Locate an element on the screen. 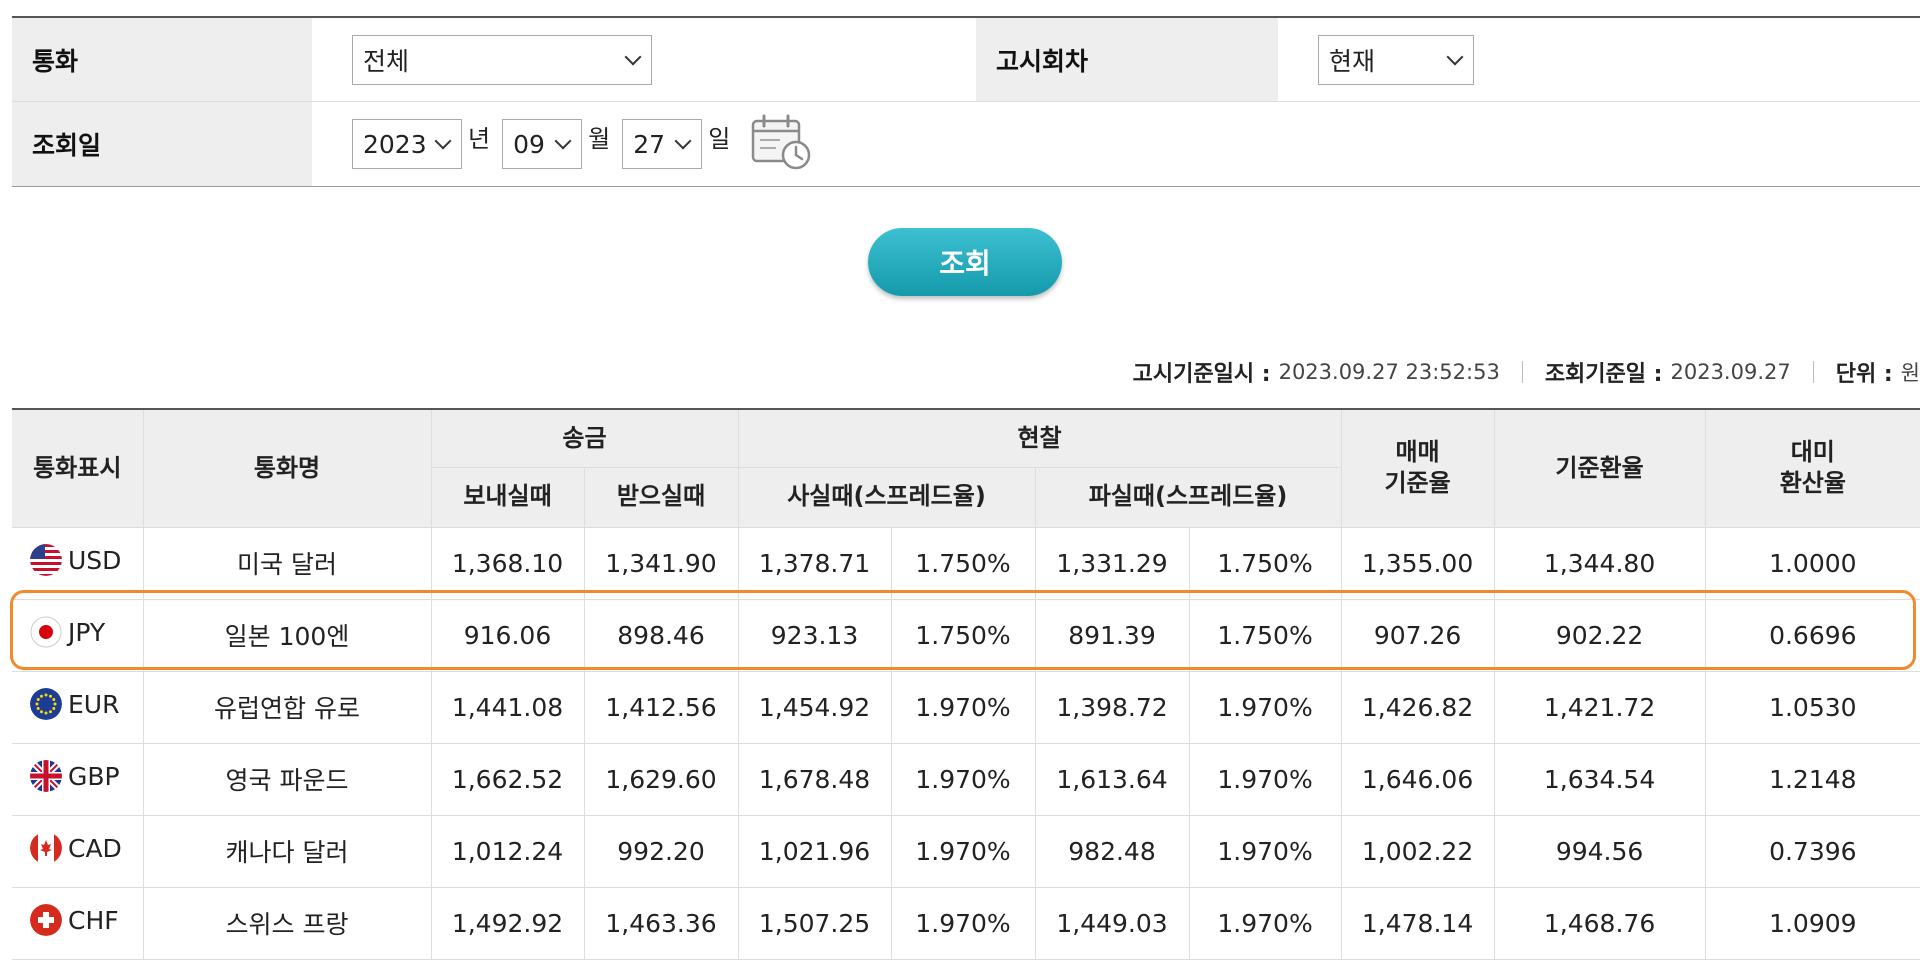 Image resolution: width=1928 pixels, height=960 pixels. cell-usd-ratio: 0.6696 is located at coordinates (1812, 635).